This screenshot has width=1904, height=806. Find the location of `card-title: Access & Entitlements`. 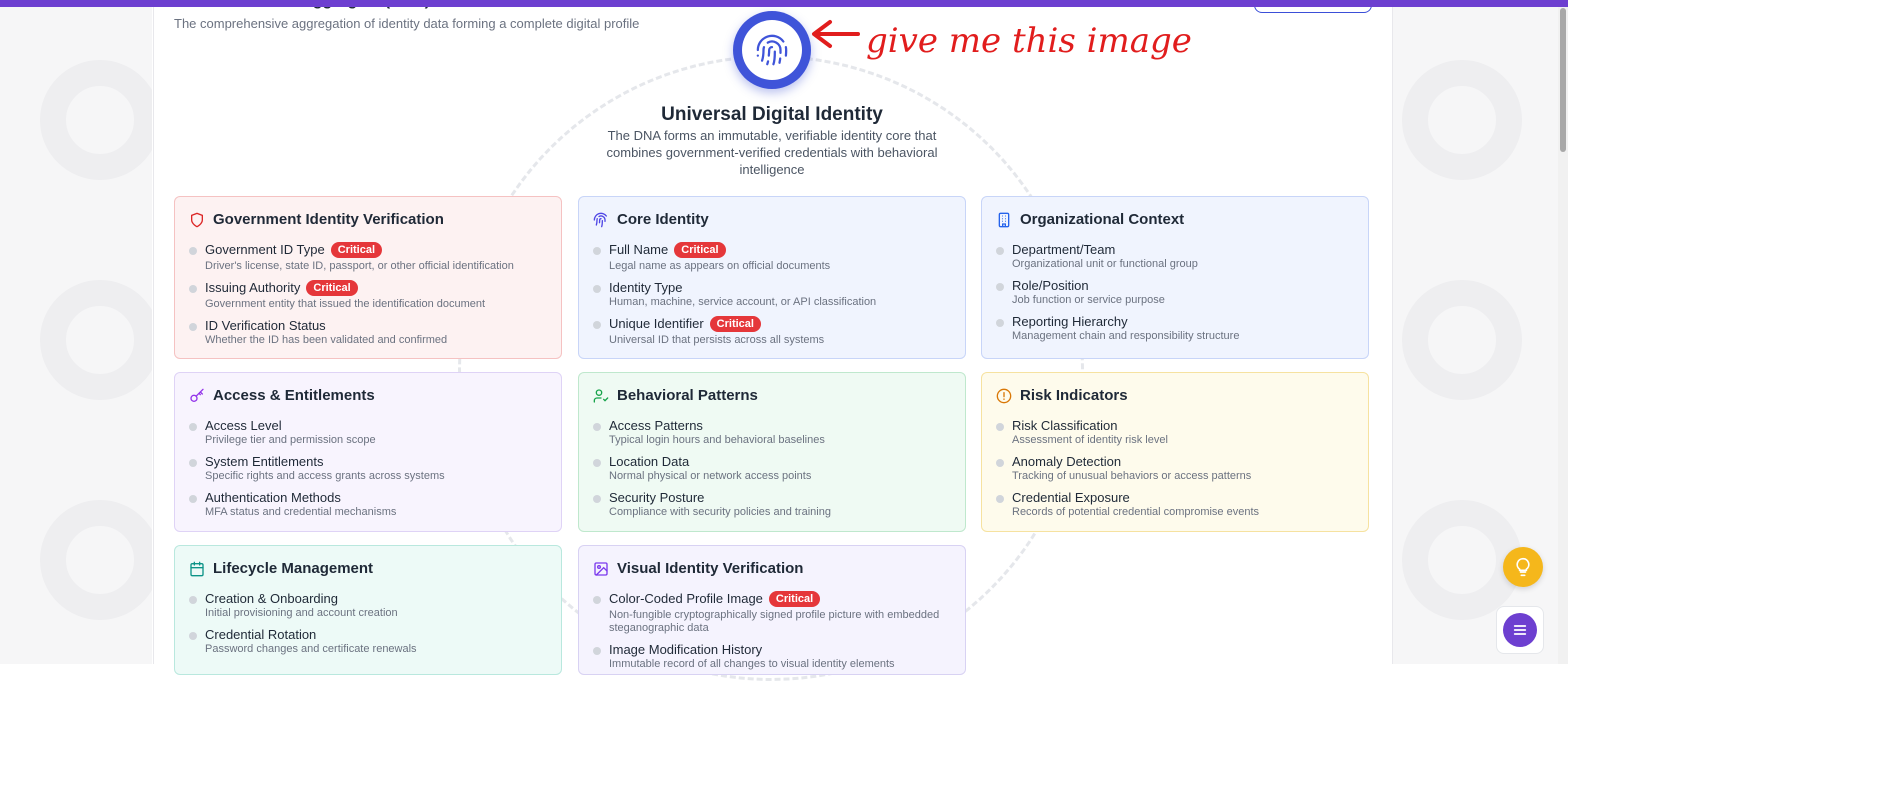

card-title: Access & Entitlements is located at coordinates (294, 395).